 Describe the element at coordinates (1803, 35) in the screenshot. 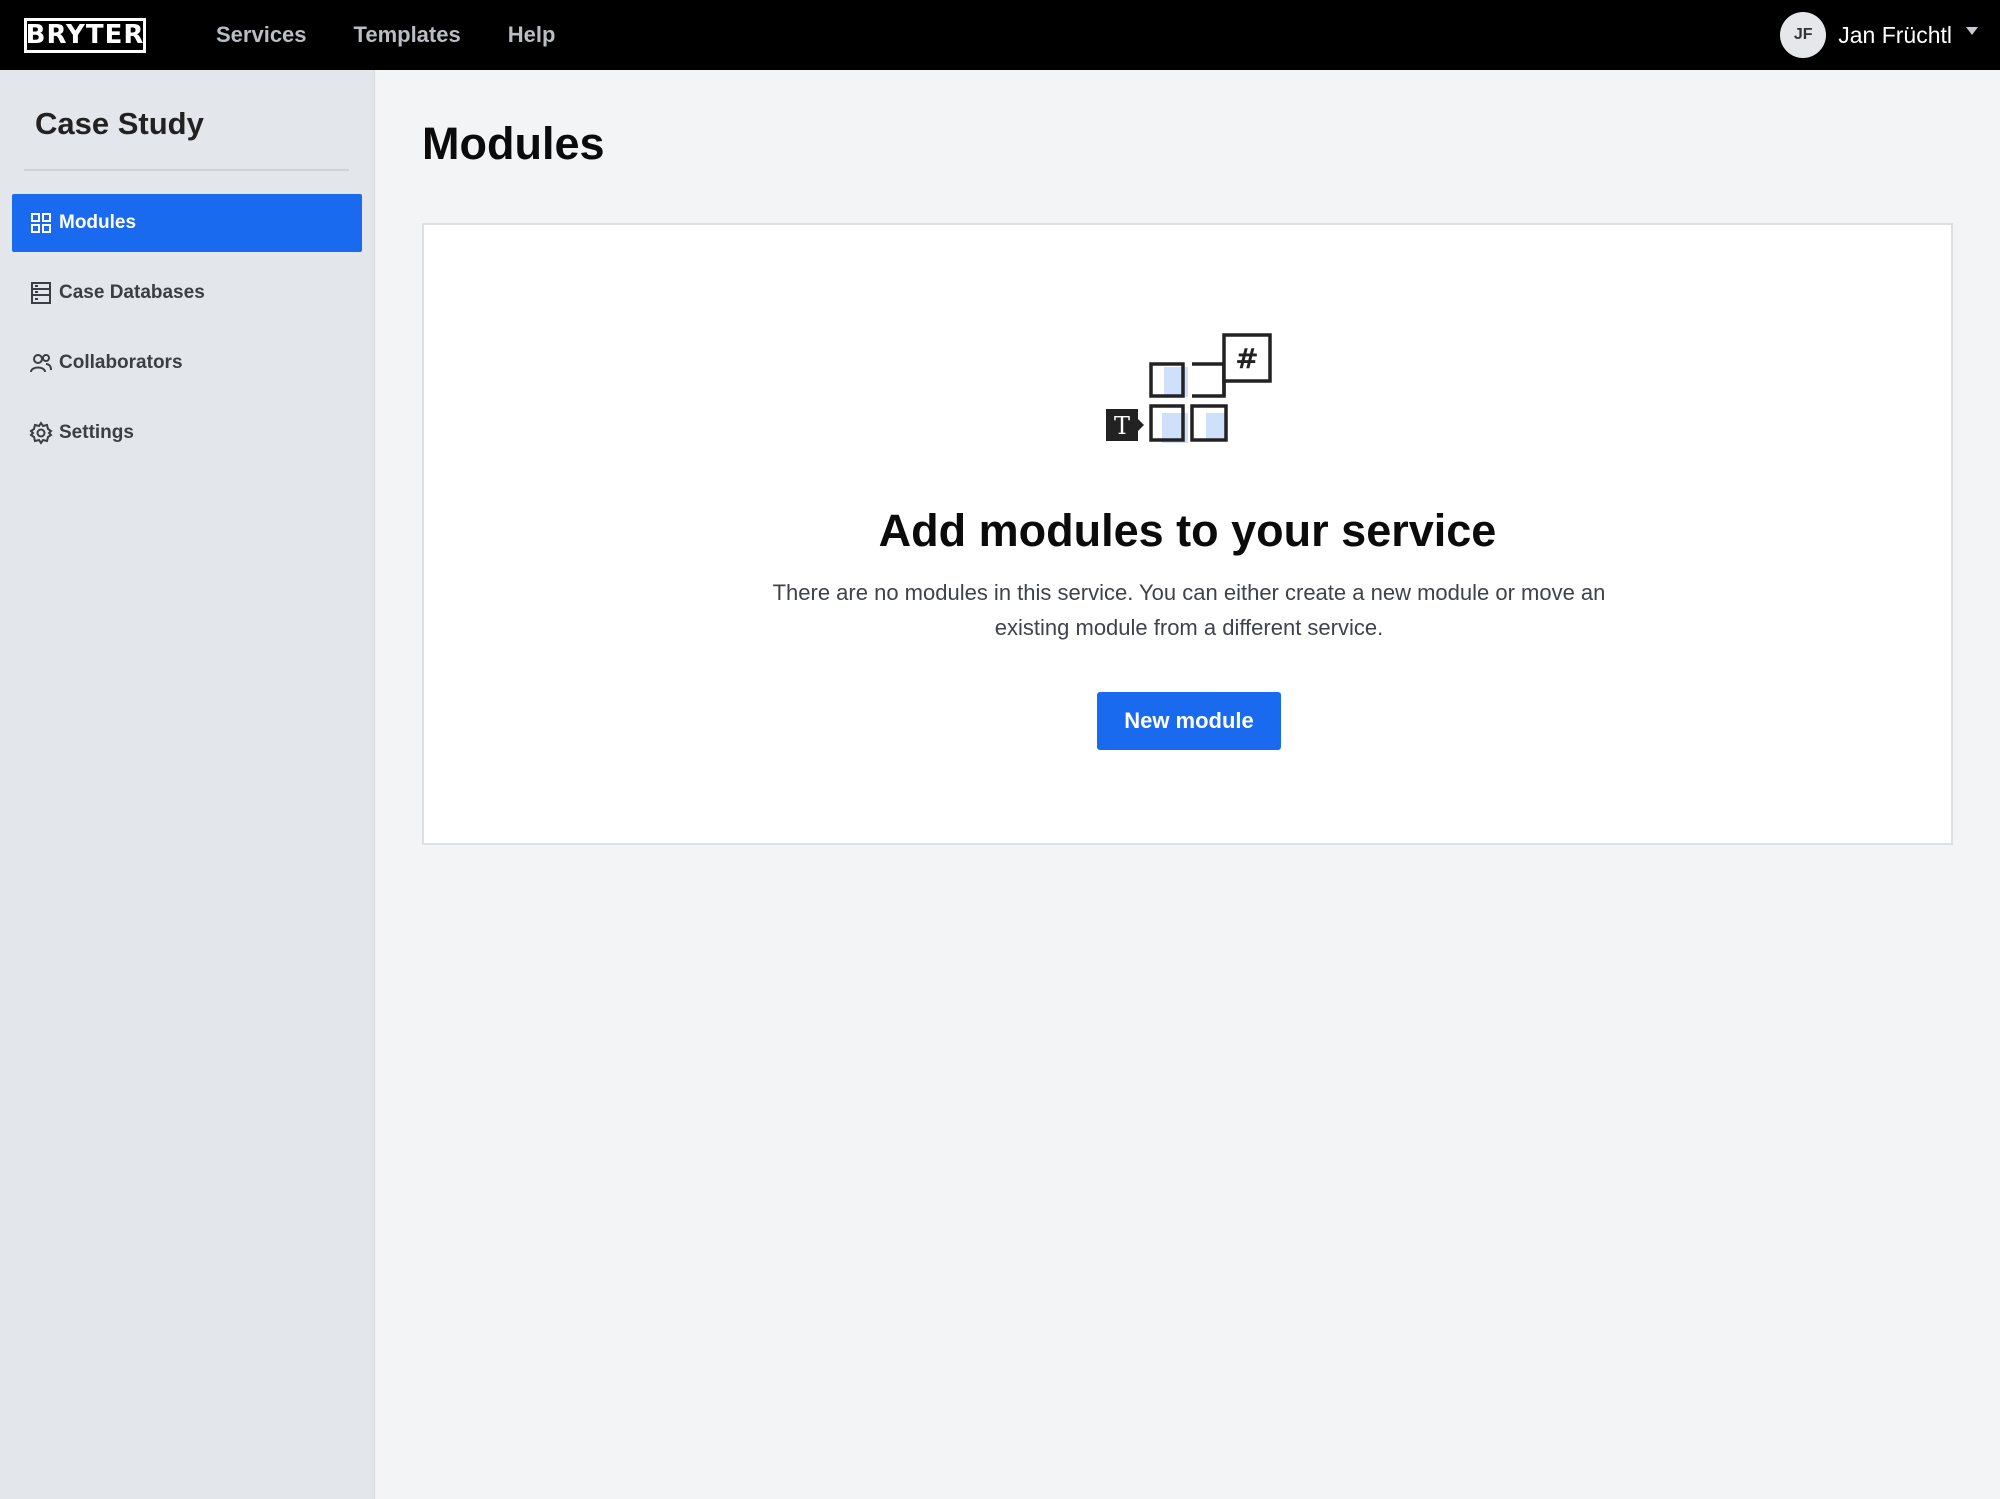

I see `avatar: JF` at that location.